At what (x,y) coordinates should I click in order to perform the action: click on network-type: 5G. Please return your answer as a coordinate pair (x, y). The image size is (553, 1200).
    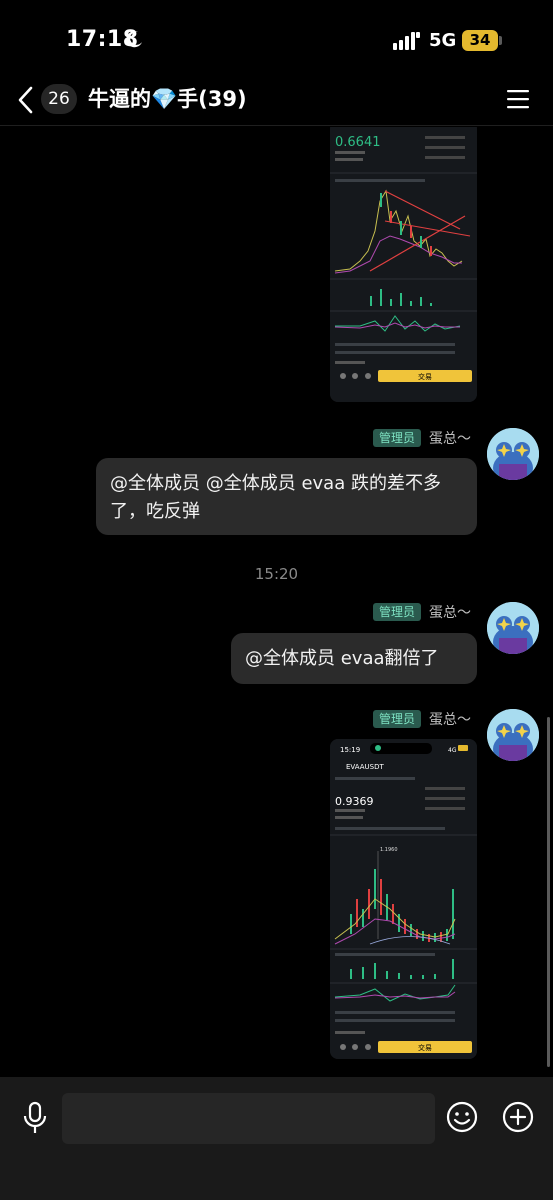
    Looking at the image, I should click on (443, 40).